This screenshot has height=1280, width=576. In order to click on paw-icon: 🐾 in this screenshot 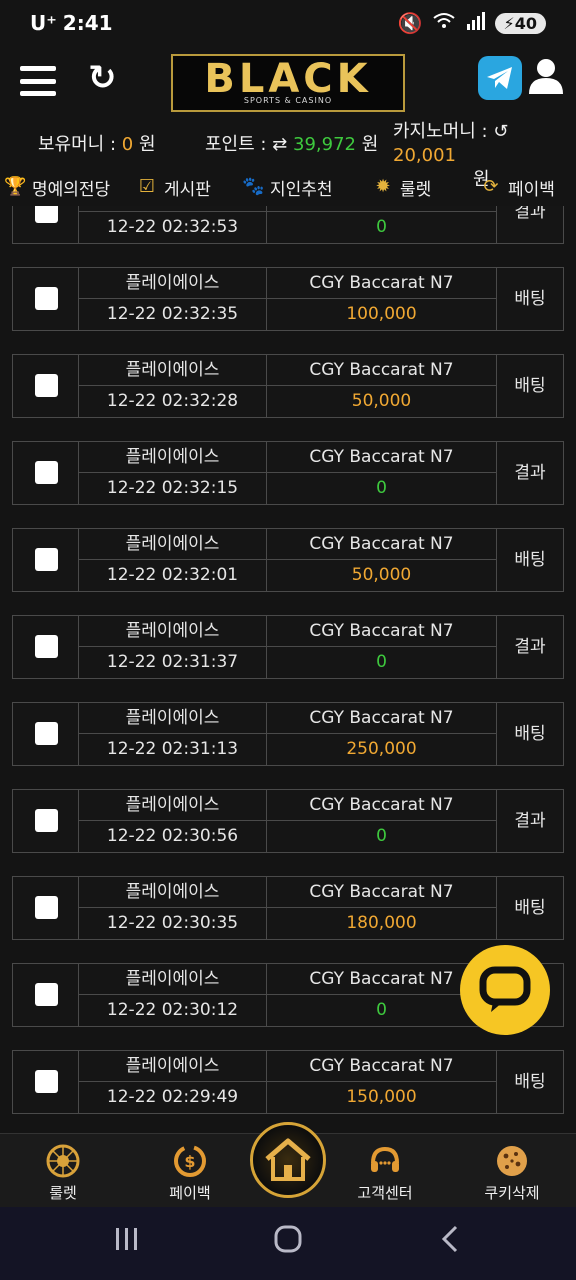, I will do `click(253, 186)`.